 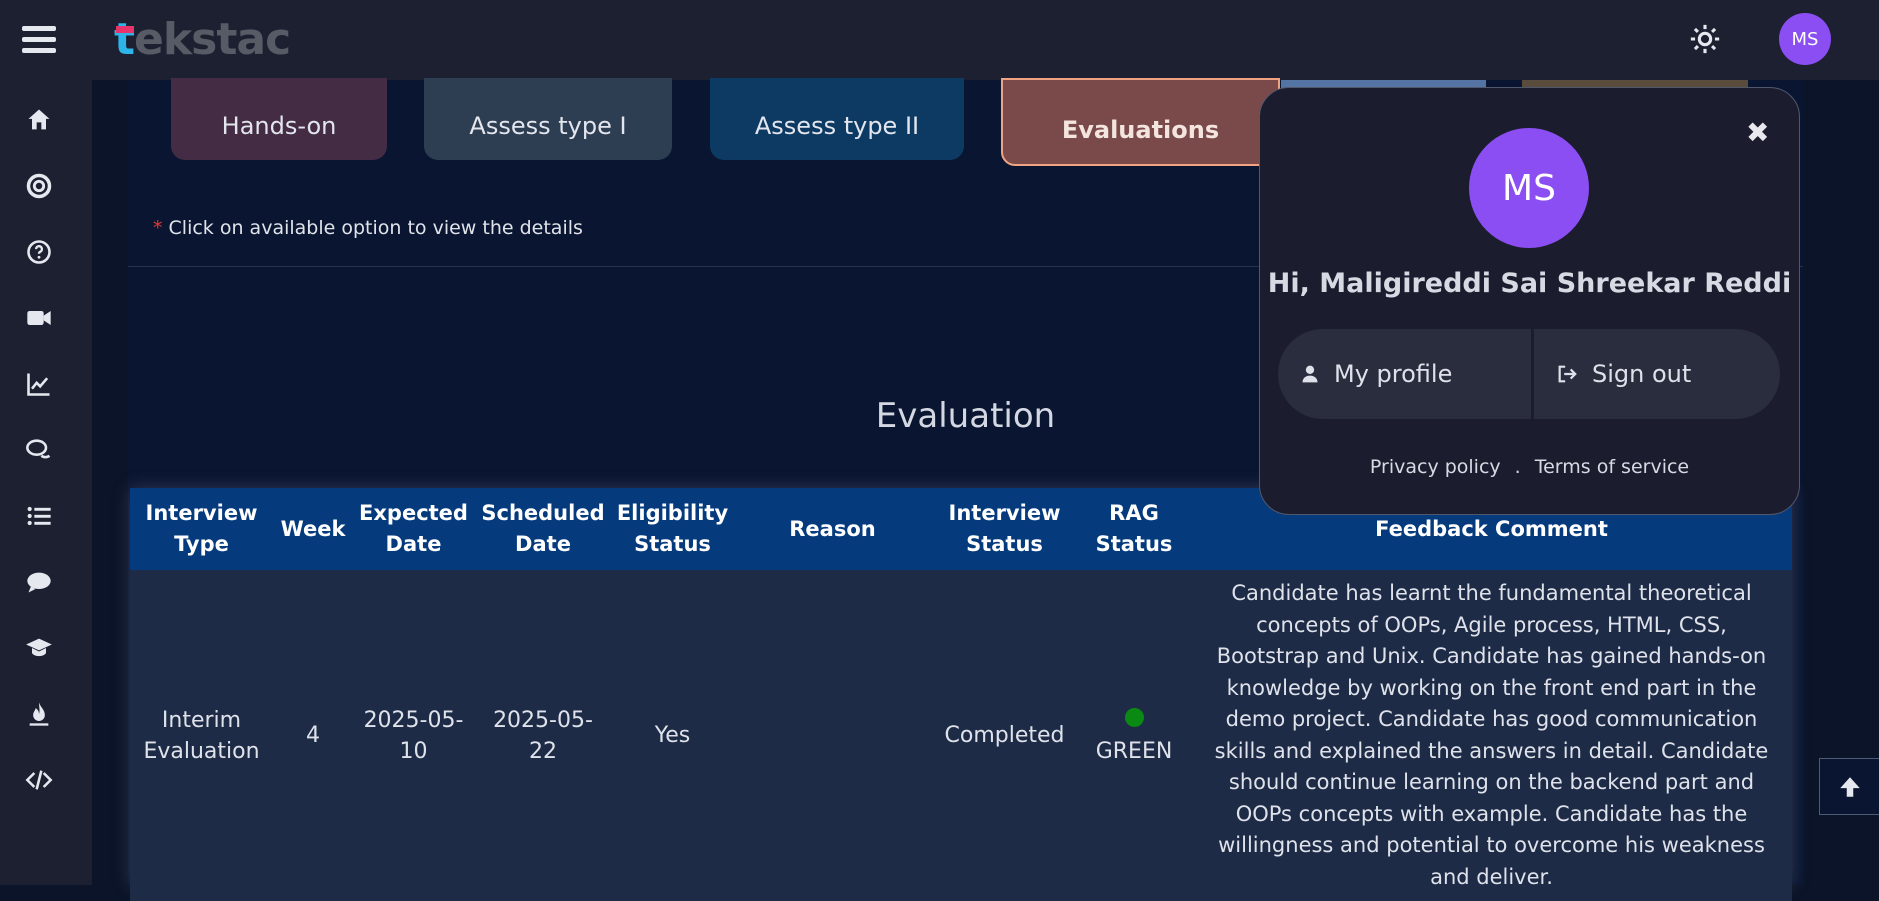 What do you see at coordinates (1004, 735) in the screenshot?
I see `cell-interview-status: Completed` at bounding box center [1004, 735].